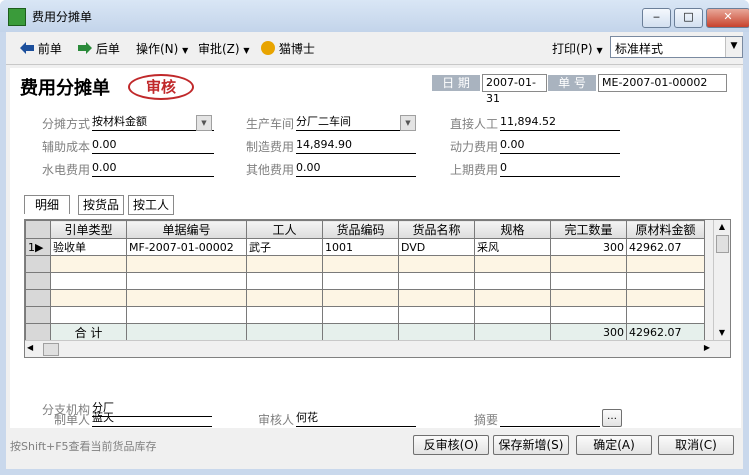  What do you see at coordinates (512, 247) in the screenshot?
I see `table-cell: 采风` at bounding box center [512, 247].